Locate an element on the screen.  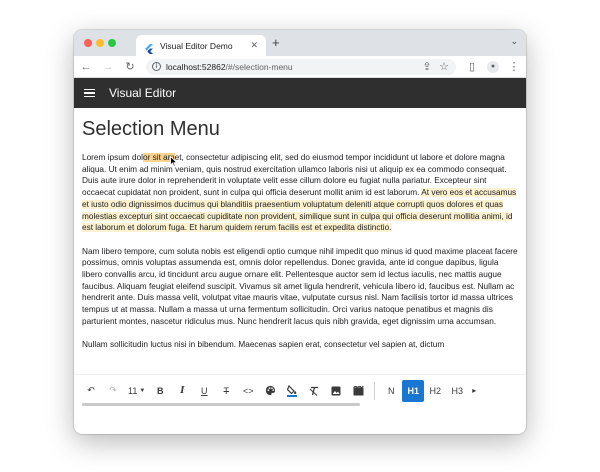
share-icon: ⇪ is located at coordinates (427, 66).